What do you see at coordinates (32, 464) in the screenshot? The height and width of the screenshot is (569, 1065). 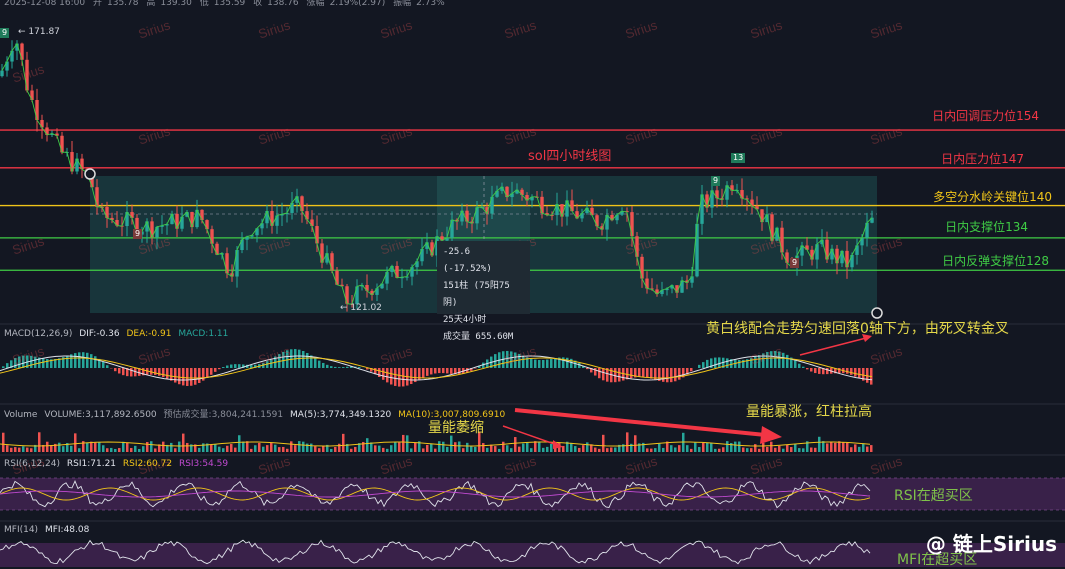 I see `rsi-name: RSI(6,12,24)` at bounding box center [32, 464].